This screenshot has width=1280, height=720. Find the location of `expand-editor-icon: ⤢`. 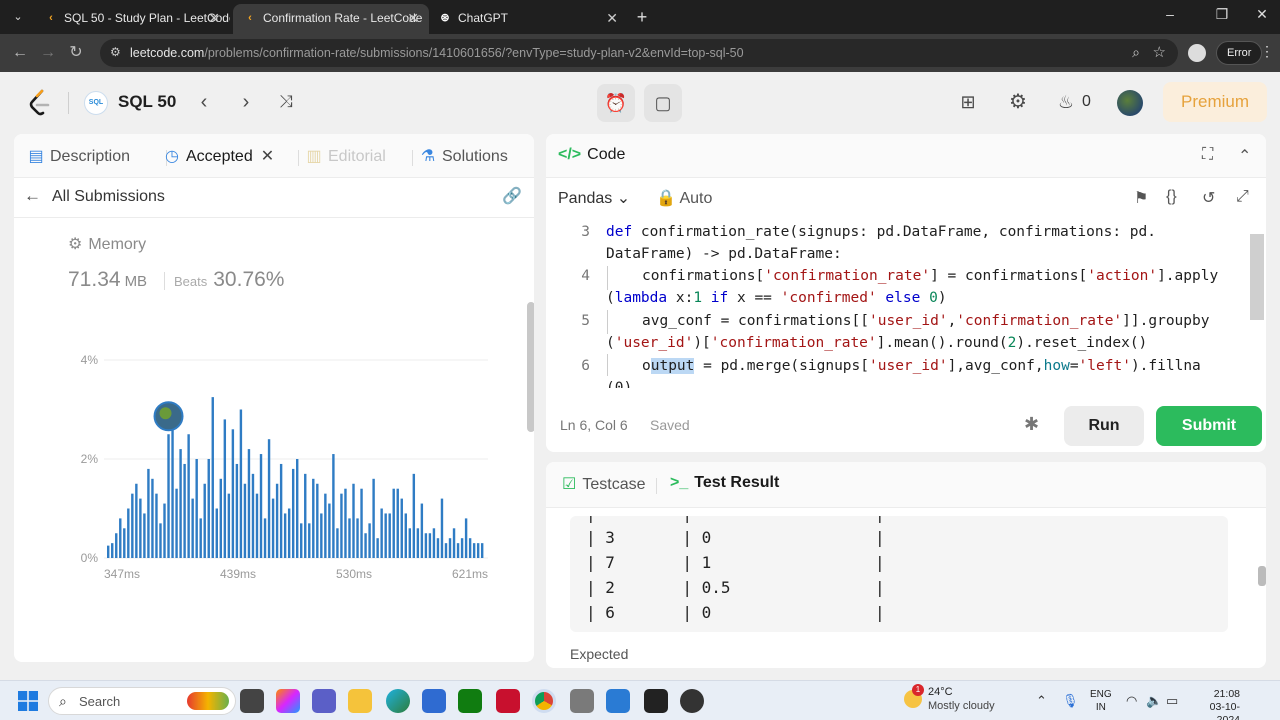

expand-editor-icon: ⤢ is located at coordinates (1242, 197).